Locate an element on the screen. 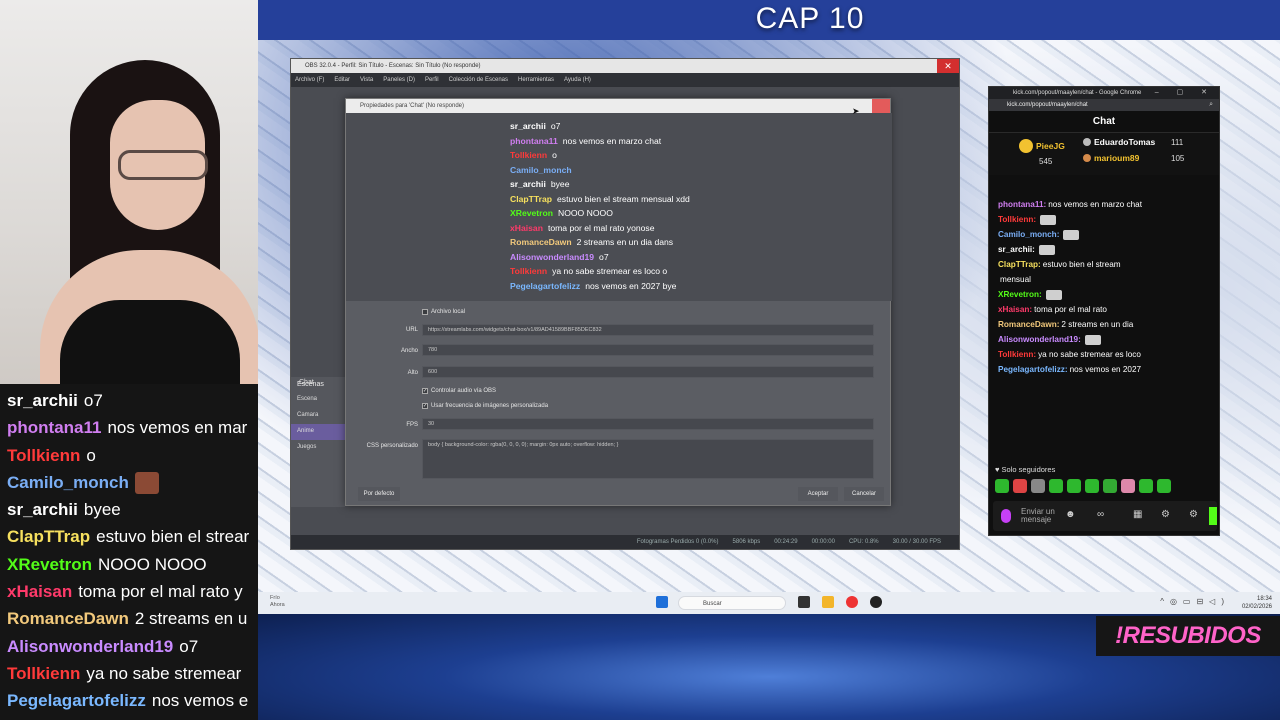  chat-input: Enviar un mensaje ☻ ∞ ▦ ⚙ ⚙ is located at coordinates (1105, 516).